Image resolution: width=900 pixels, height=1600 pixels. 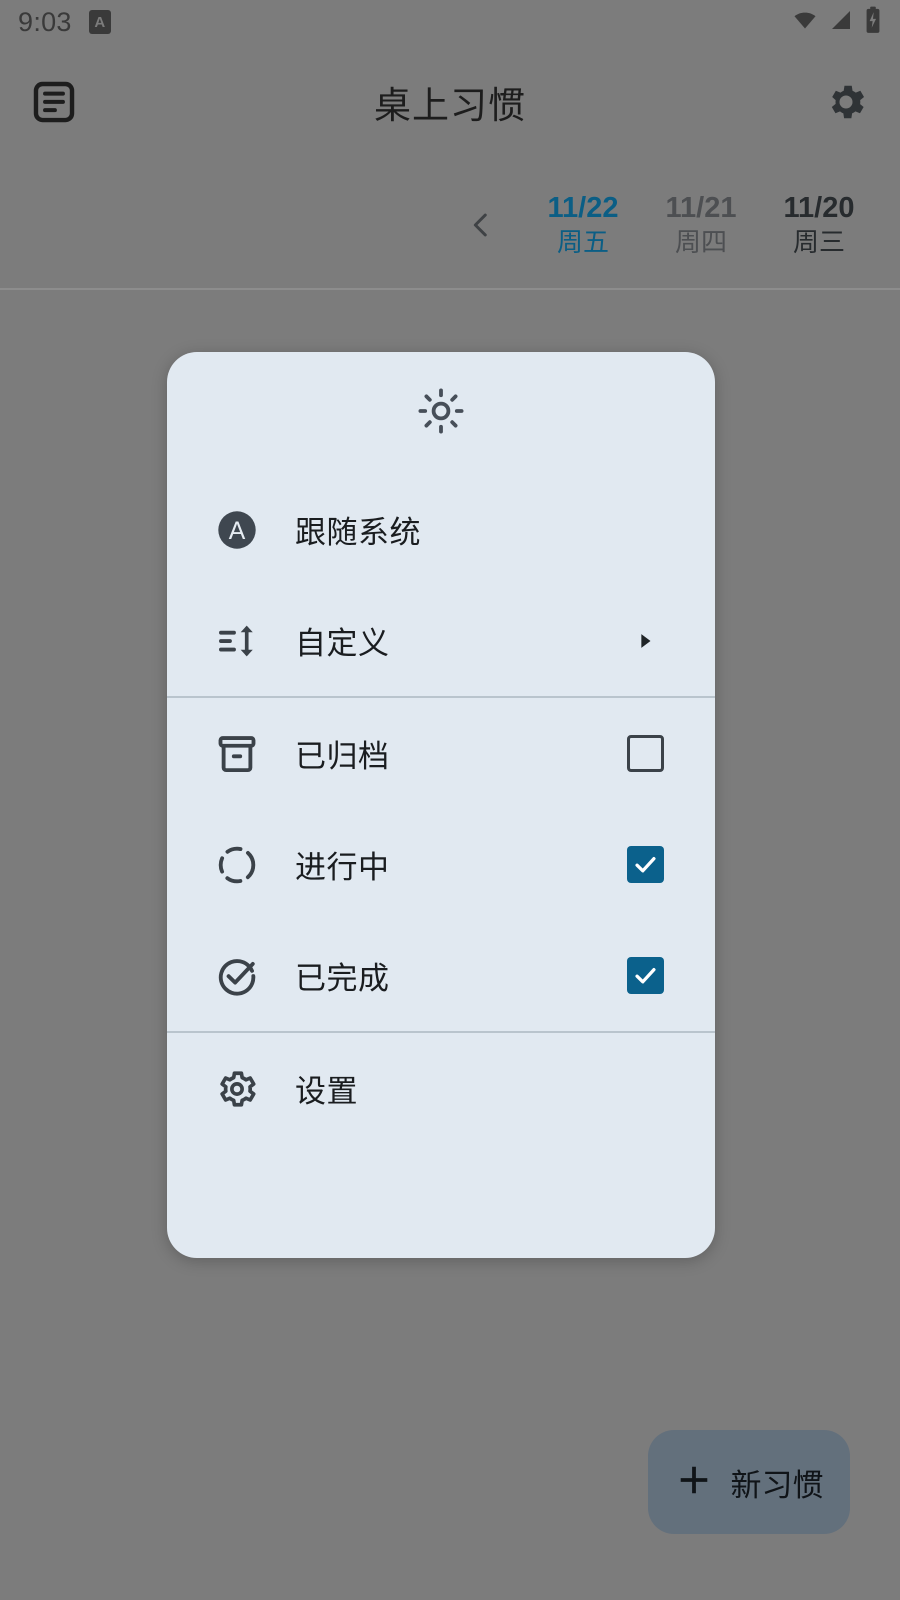 What do you see at coordinates (777, 1485) in the screenshot?
I see `fab-label: 新习惯` at bounding box center [777, 1485].